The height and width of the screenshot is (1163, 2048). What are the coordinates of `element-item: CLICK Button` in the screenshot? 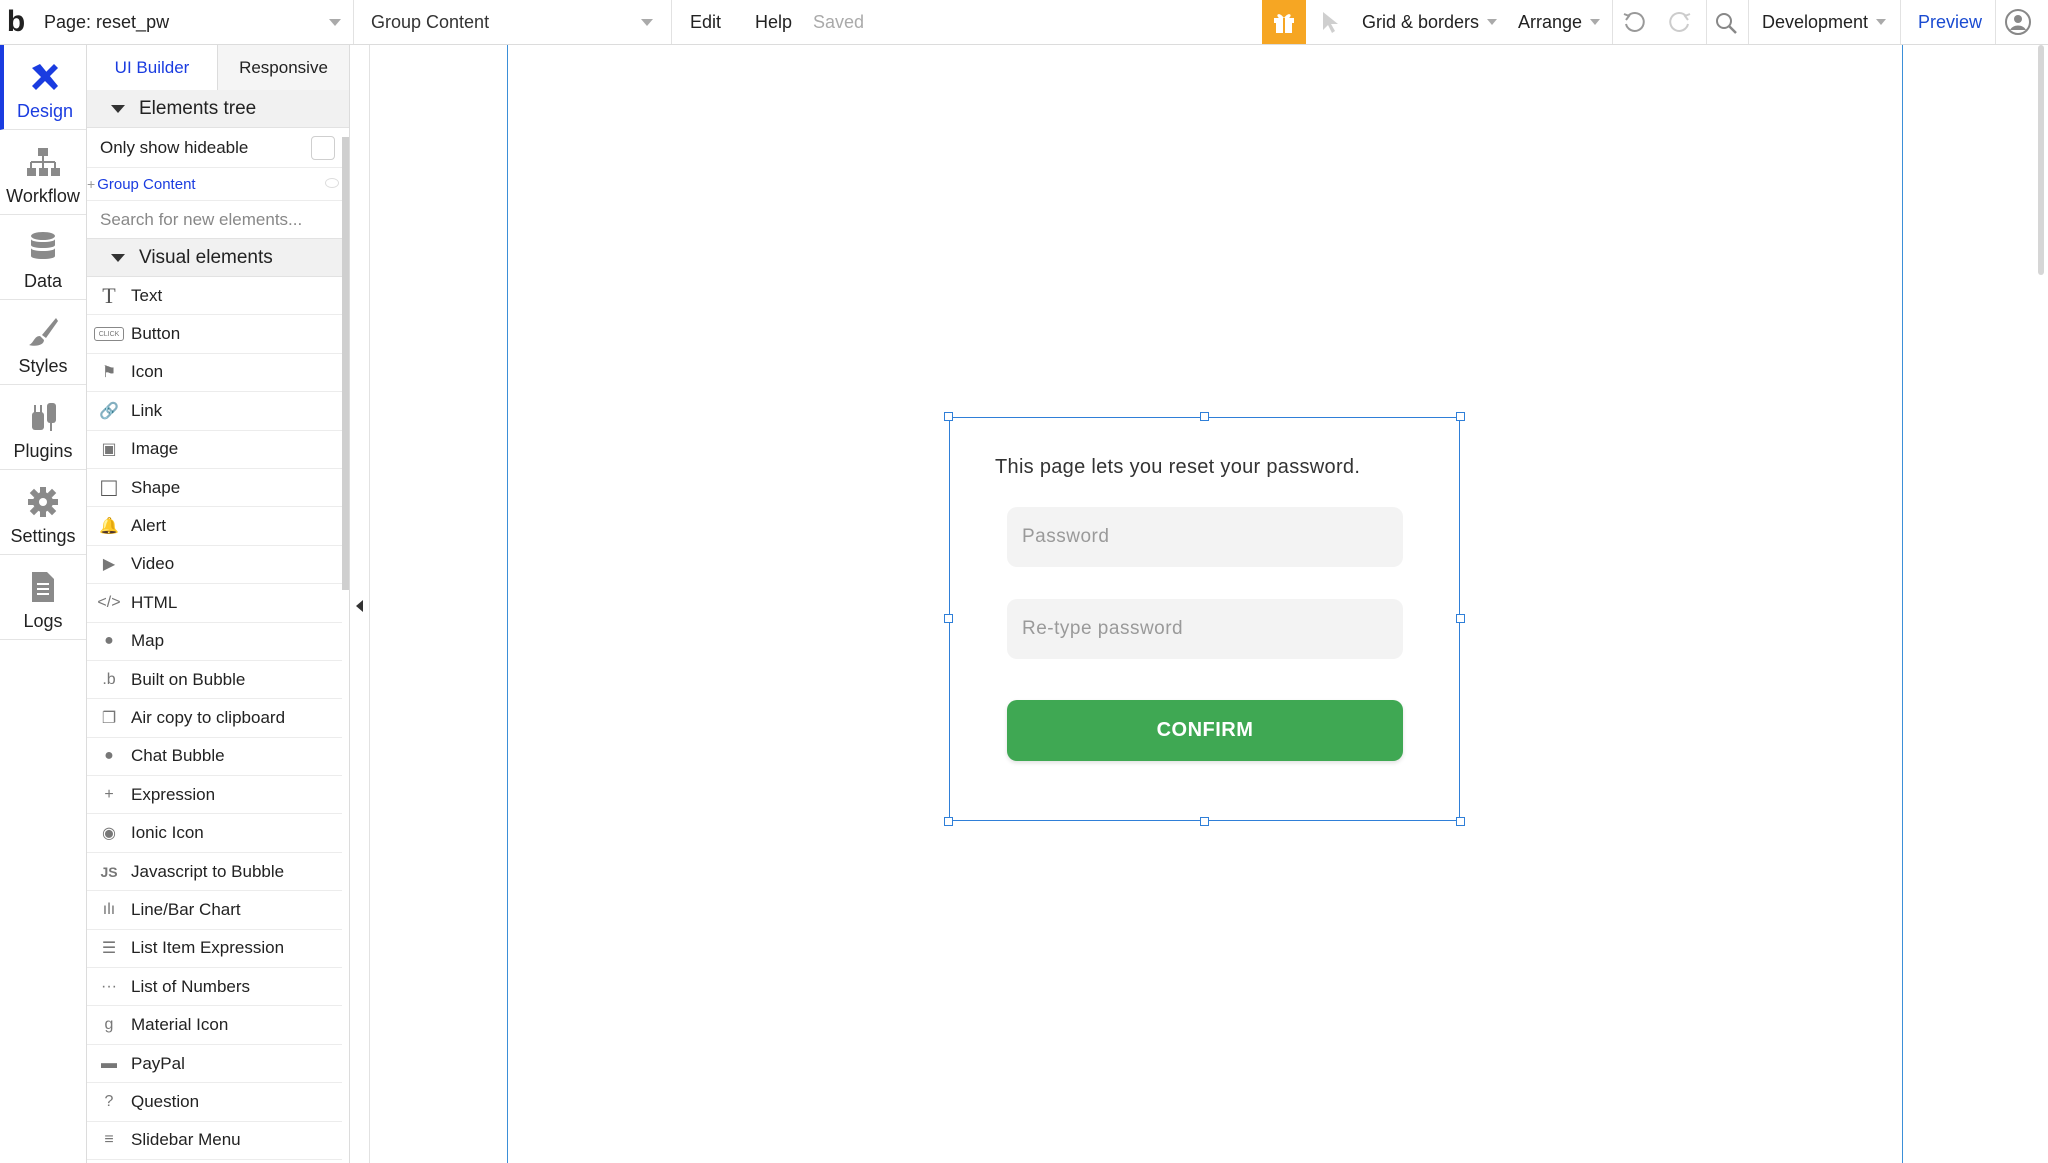 It's located at (214, 334).